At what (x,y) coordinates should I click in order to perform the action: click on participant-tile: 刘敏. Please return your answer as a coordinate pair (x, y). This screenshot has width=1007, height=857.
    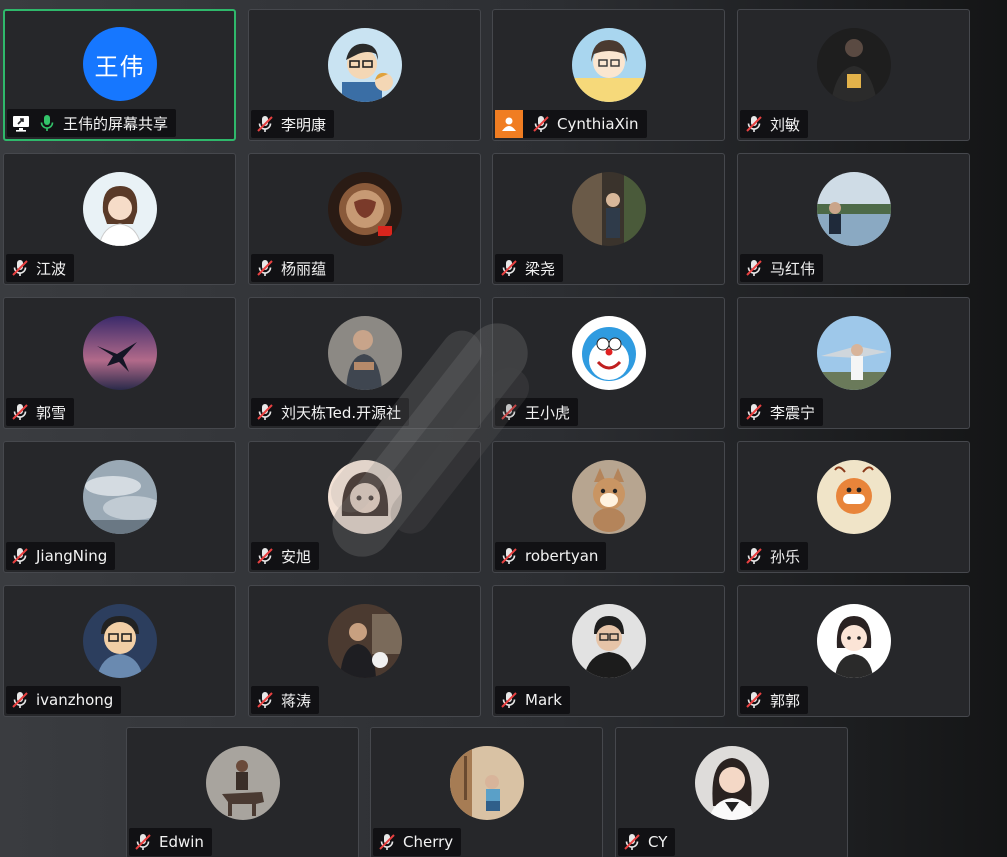
    Looking at the image, I should click on (853, 75).